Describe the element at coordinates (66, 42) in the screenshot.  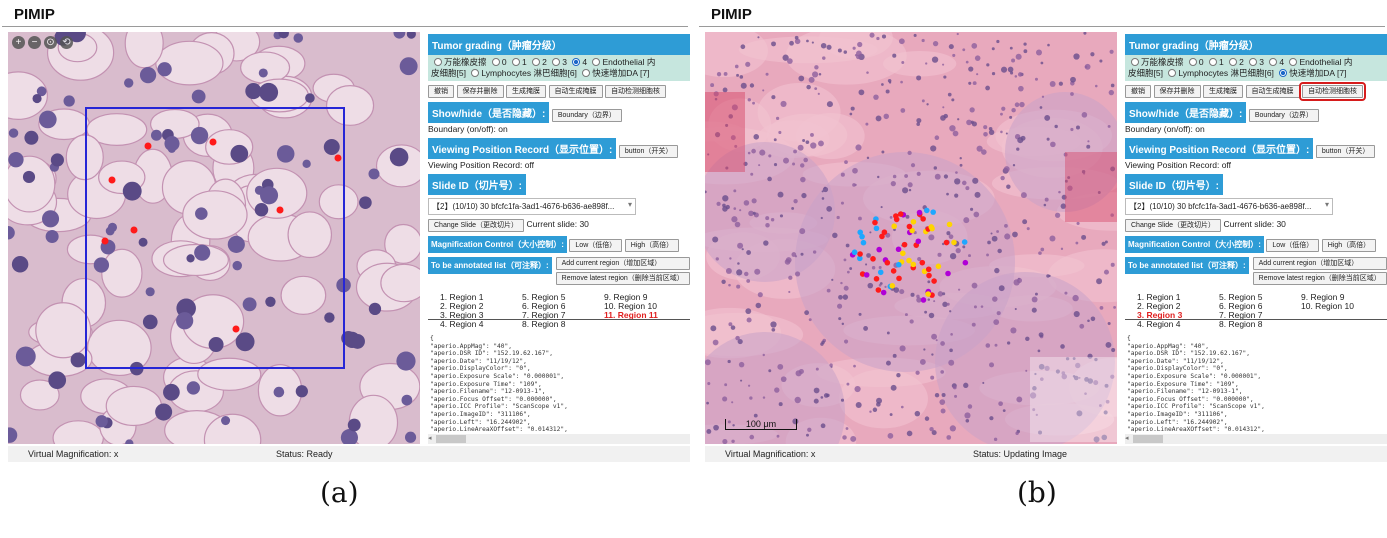
I see `rotate-icon: ⟲` at that location.